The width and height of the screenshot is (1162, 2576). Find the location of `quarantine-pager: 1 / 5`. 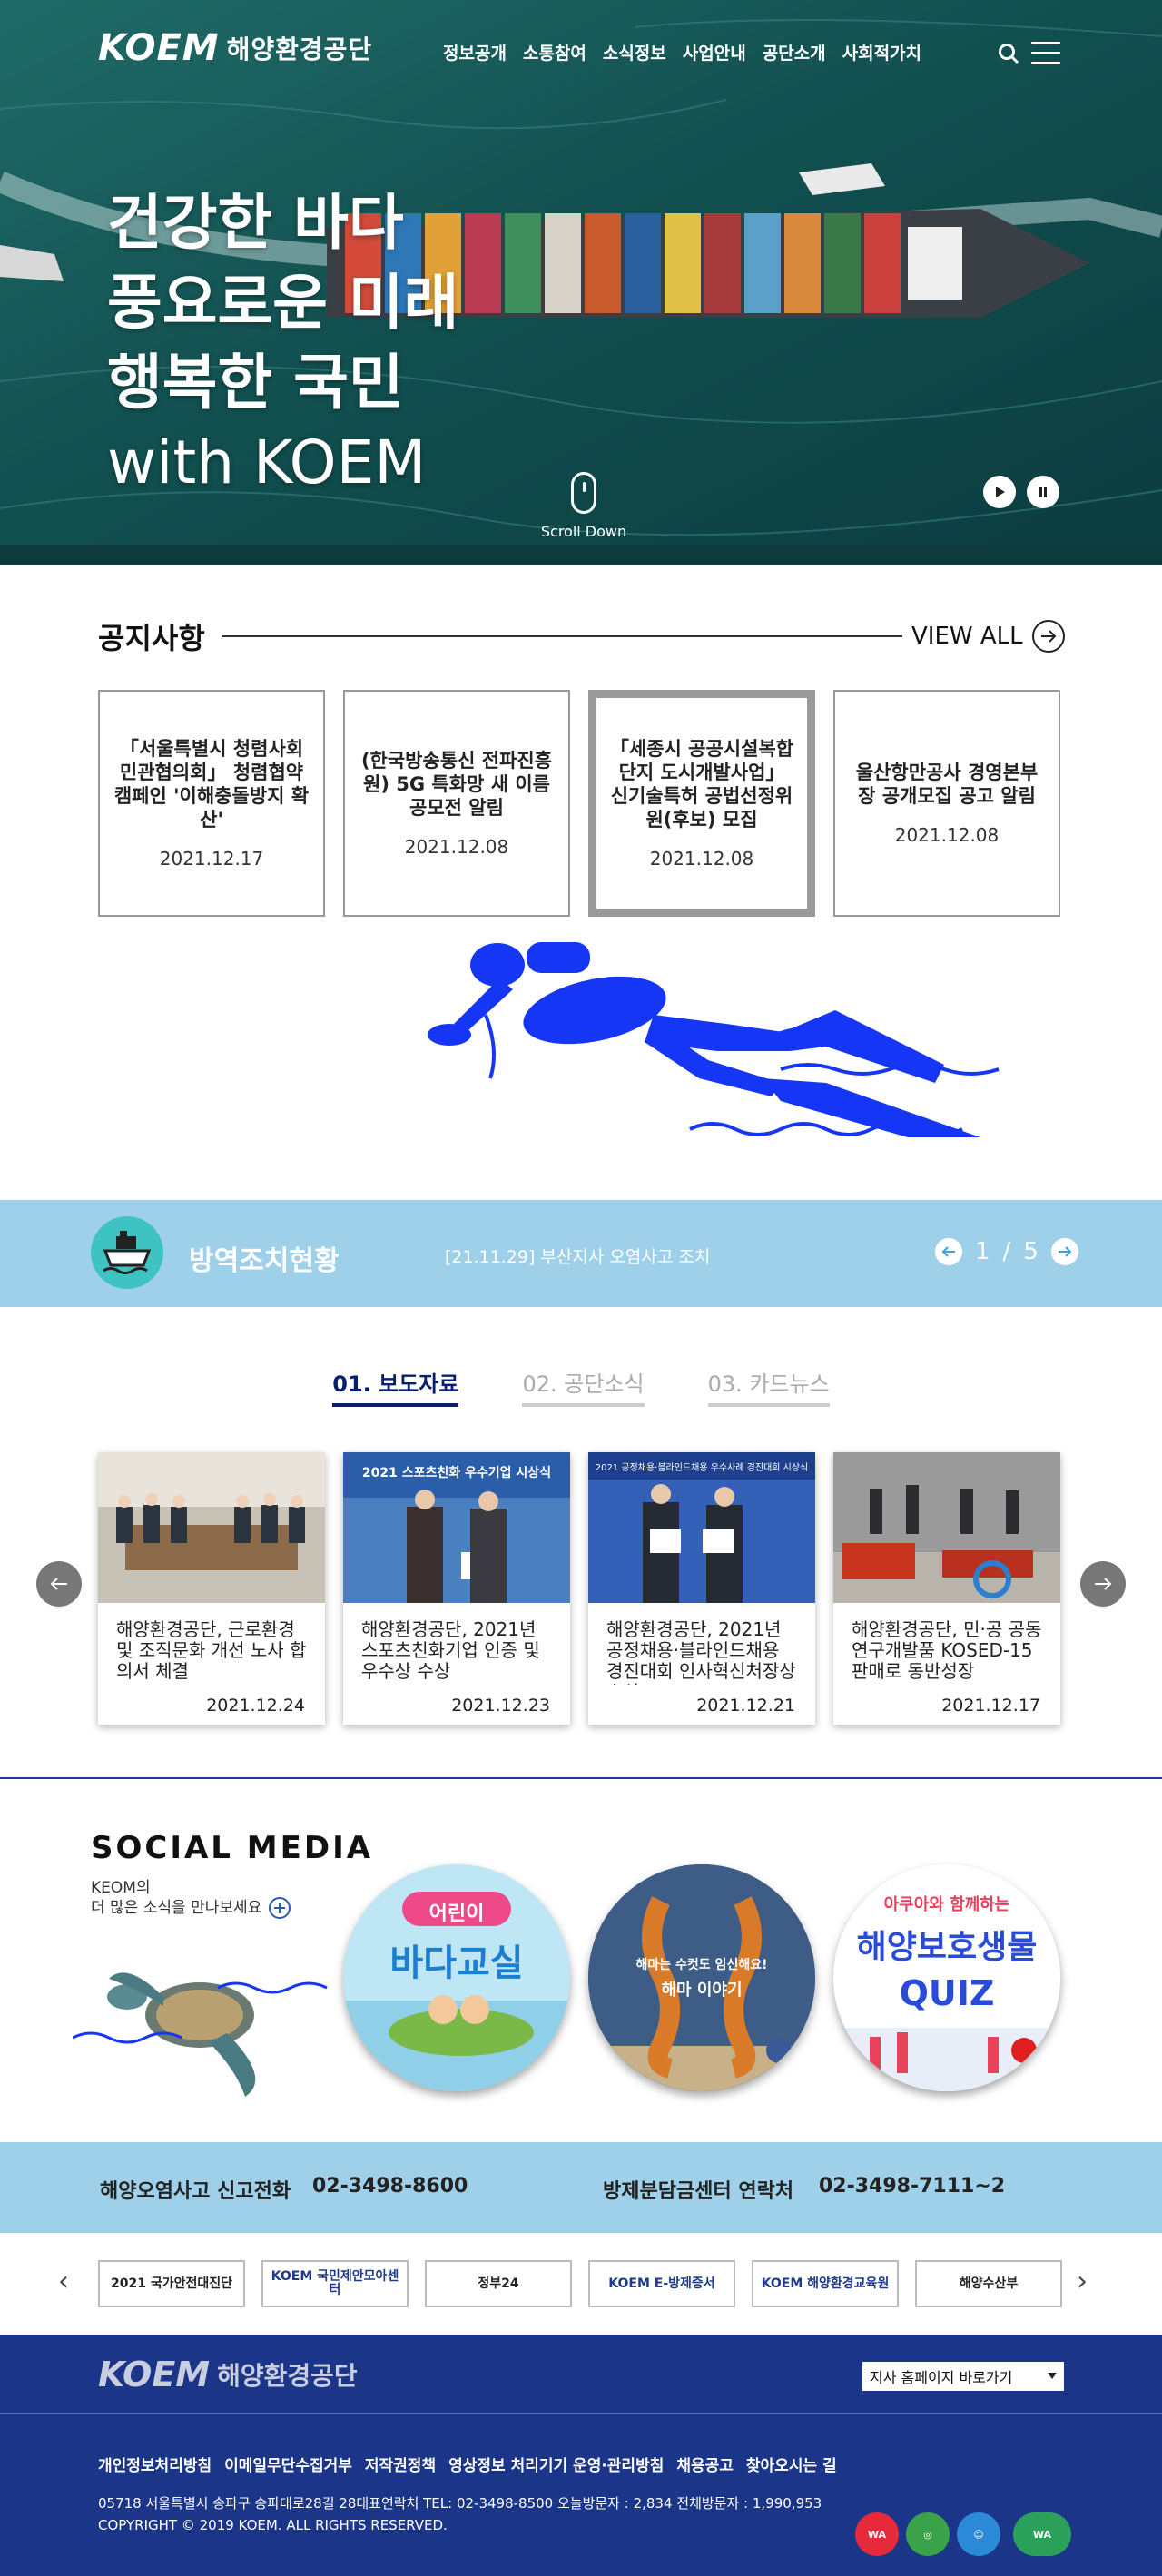

quarantine-pager: 1 / 5 is located at coordinates (1006, 1251).